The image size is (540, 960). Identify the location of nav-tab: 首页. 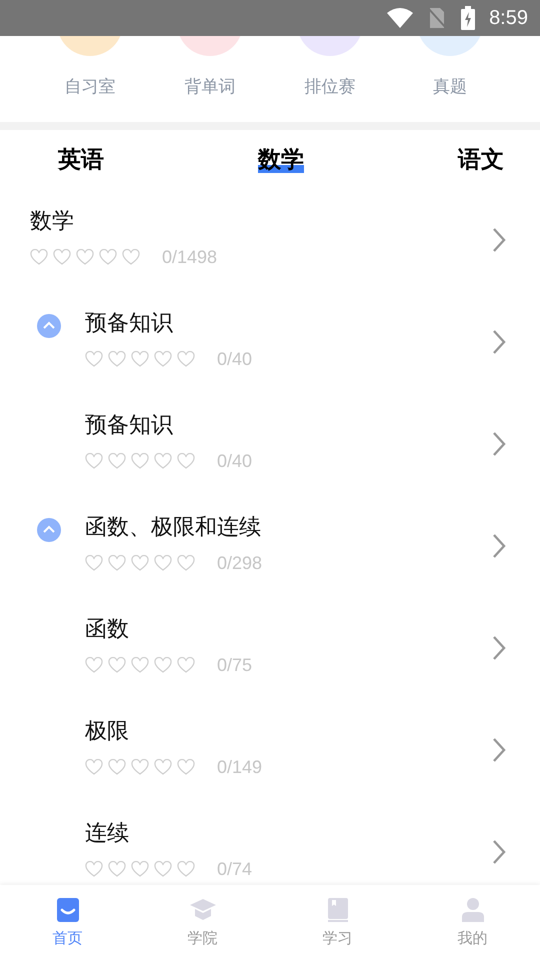
(67, 922).